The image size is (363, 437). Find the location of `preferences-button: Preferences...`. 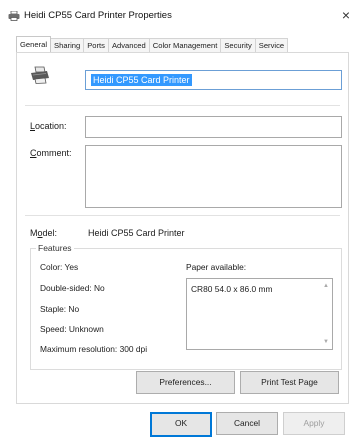

preferences-button: Preferences... is located at coordinates (185, 382).